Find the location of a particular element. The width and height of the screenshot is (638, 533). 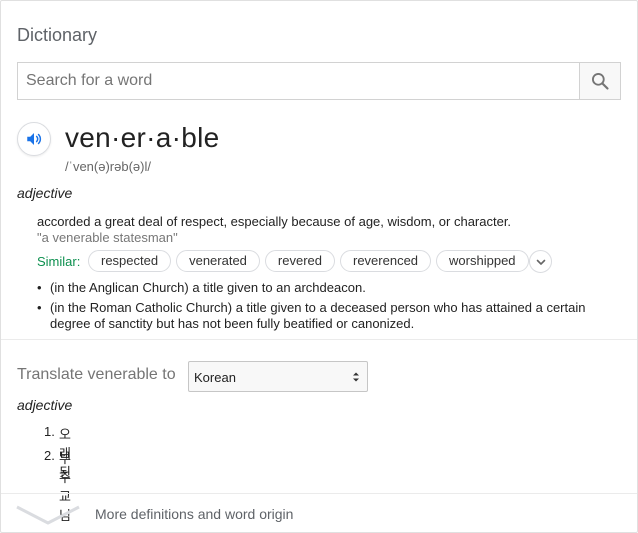

synonym-chip: respected is located at coordinates (130, 261).